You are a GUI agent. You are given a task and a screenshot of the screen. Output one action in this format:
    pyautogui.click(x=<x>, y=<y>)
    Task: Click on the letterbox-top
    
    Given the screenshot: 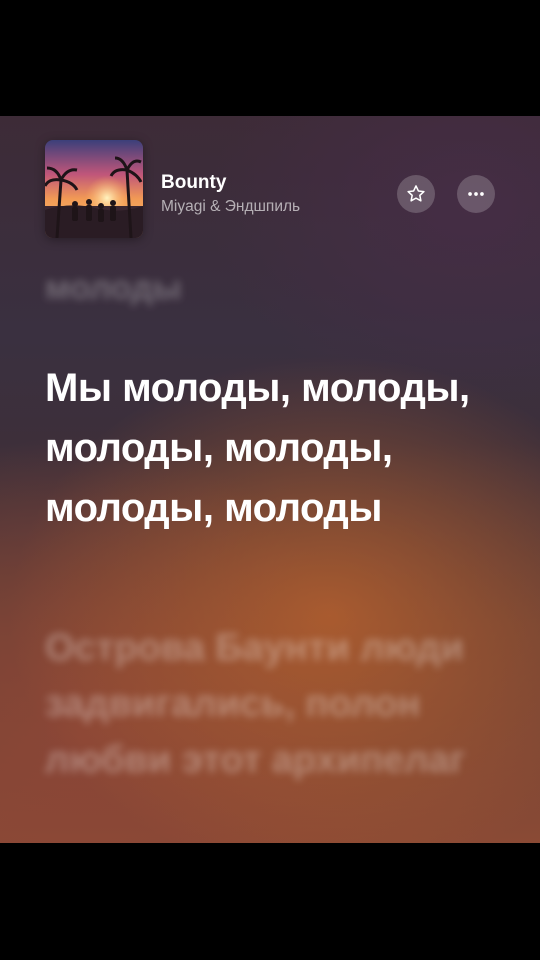 What is the action you would take?
    pyautogui.click(x=270, y=58)
    